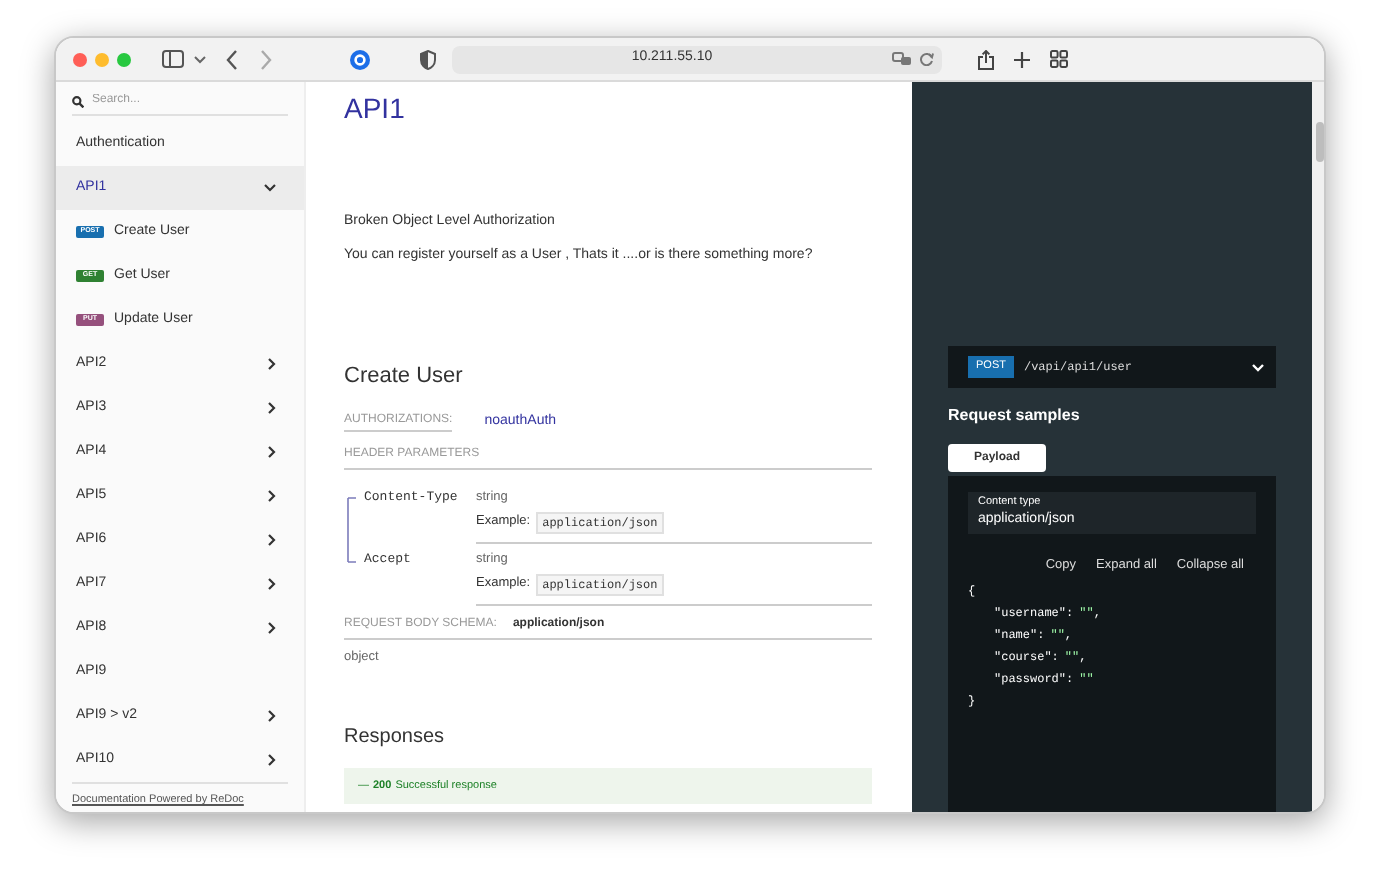 The width and height of the screenshot is (1380, 886). What do you see at coordinates (354, 530) in the screenshot?
I see `parameter-tree-drawing` at bounding box center [354, 530].